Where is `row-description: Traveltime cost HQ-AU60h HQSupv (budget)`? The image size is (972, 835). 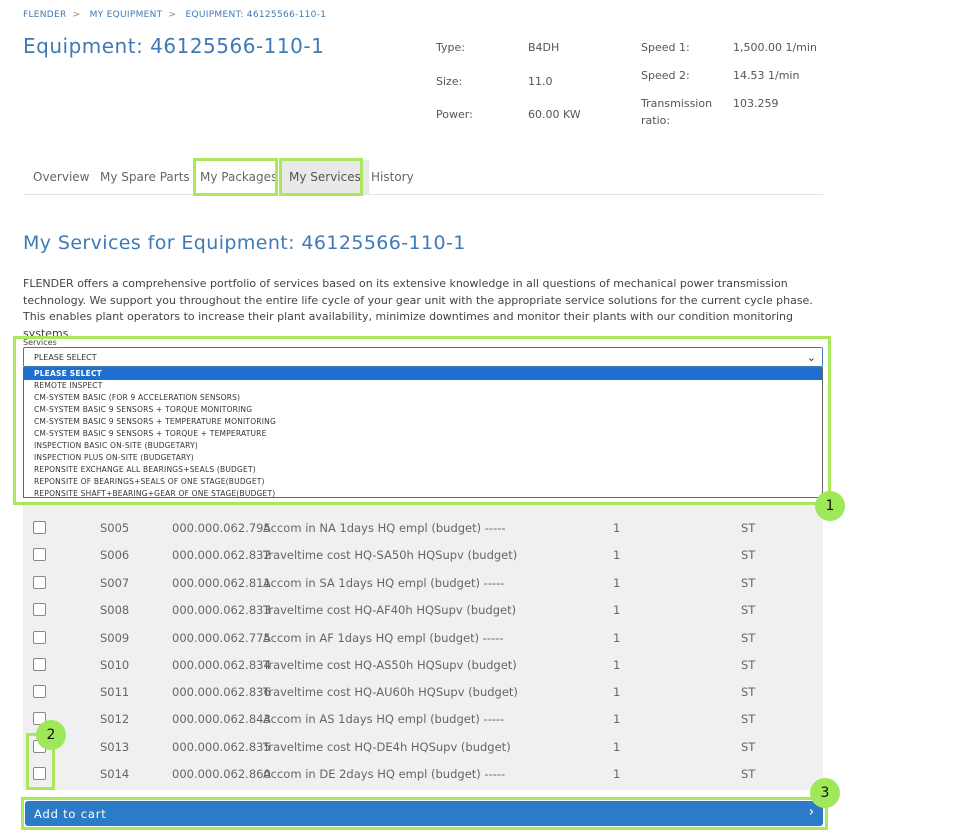 row-description: Traveltime cost HQ-AU60h HQSupv (budget) is located at coordinates (390, 692).